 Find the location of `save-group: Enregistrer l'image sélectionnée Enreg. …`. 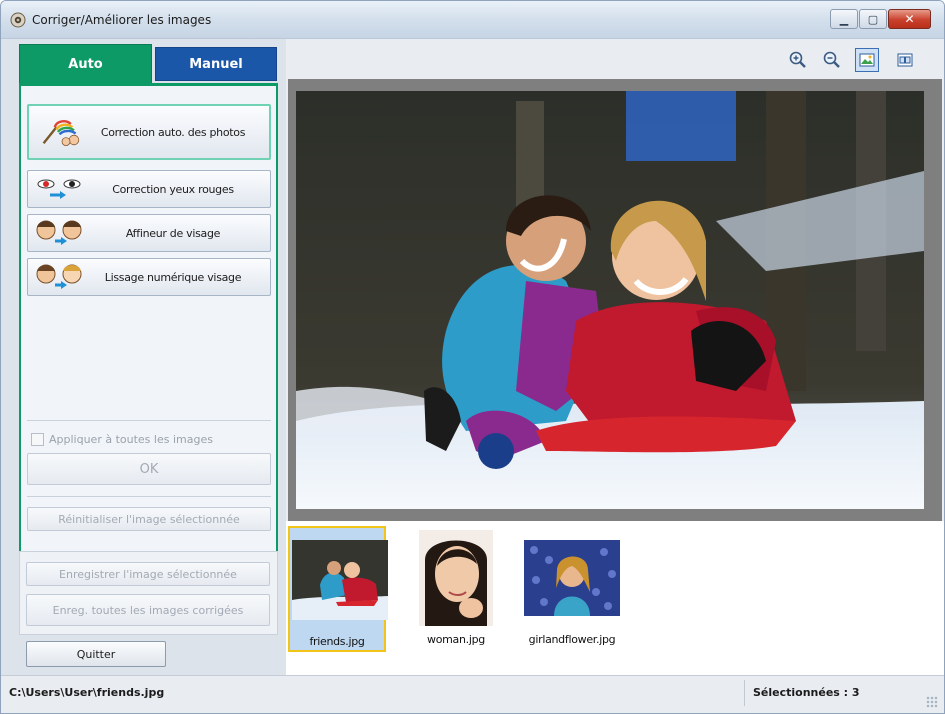

save-group: Enregistrer l'image sélectionnée Enreg. … is located at coordinates (148, 593).